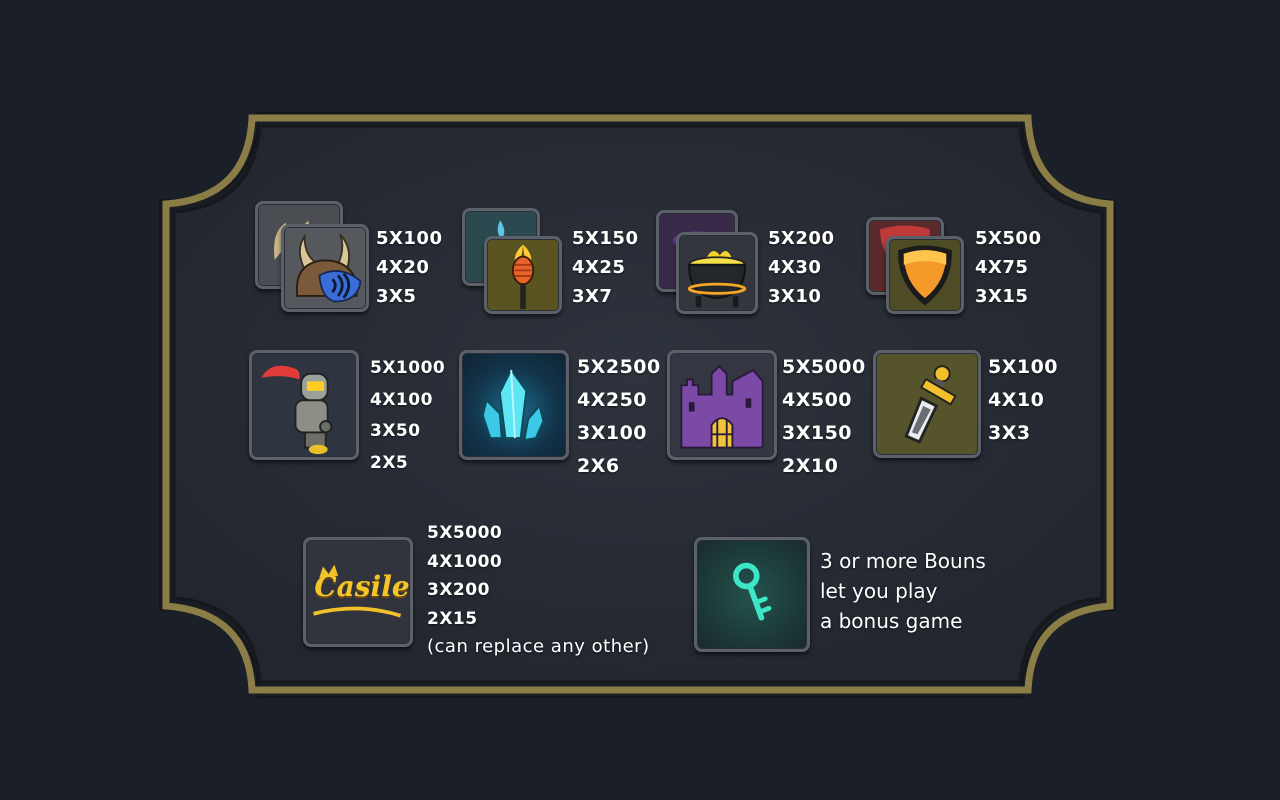 The height and width of the screenshot is (800, 1280). Describe the element at coordinates (362, 586) in the screenshot. I see `castle-logo-text: Casile` at that location.